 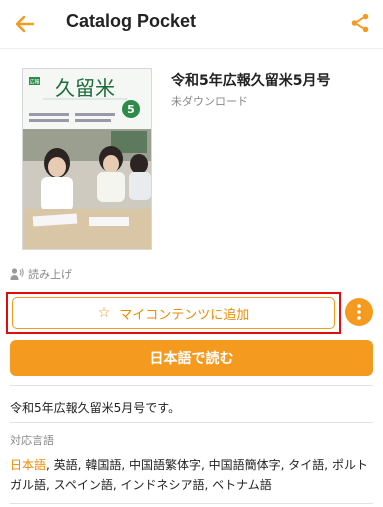 I want to click on cover-issue-number: 5, so click(x=131, y=109).